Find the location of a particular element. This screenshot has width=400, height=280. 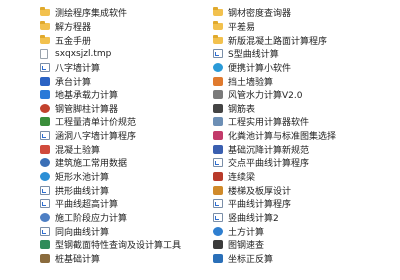

stair-slab-app-icon is located at coordinates (218, 190).